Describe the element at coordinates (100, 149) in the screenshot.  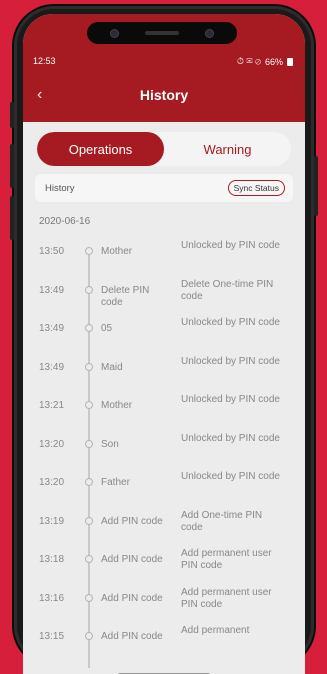
I see `tab-operations: Operations` at that location.